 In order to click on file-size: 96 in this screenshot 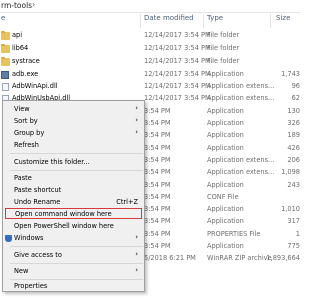, I will do `click(295, 86)`.